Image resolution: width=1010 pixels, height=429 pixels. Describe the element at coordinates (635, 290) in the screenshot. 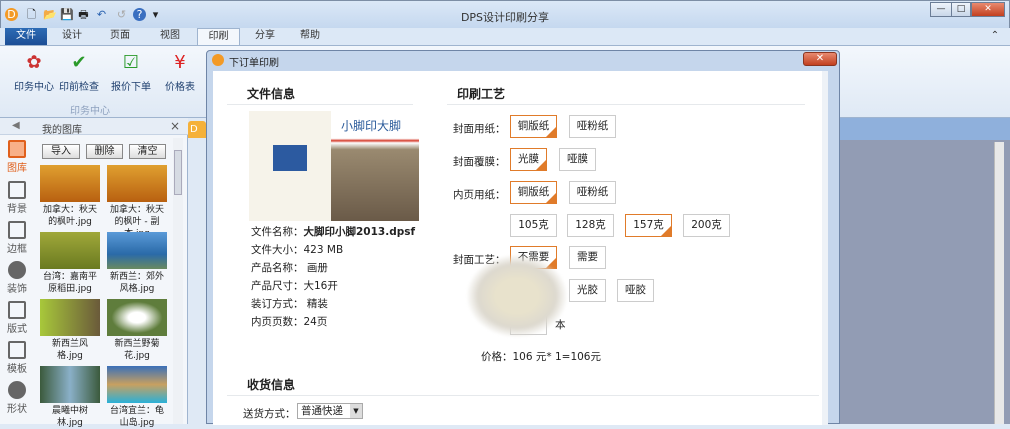

I see `glue-option: 哑胶` at that location.